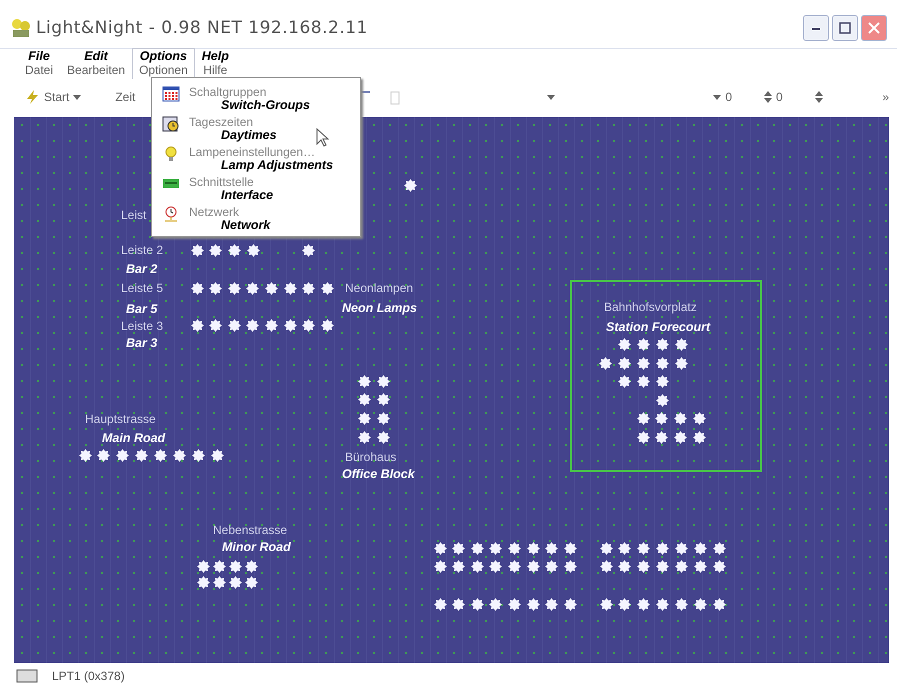 The image size is (897, 689). I want to click on window-title: Light&Night - 0.98 NET 192.168.2.11, so click(202, 28).